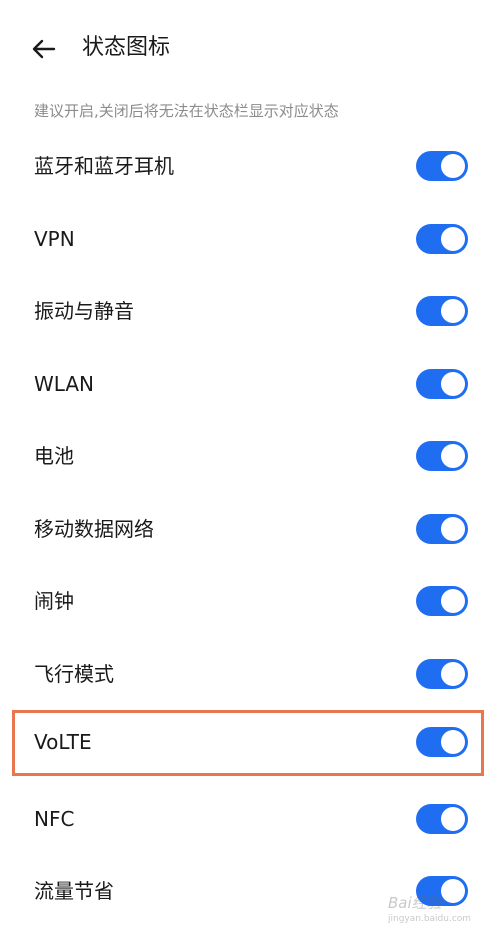 This screenshot has width=500, height=936. I want to click on toggle-label: 飞行模式, so click(74, 673).